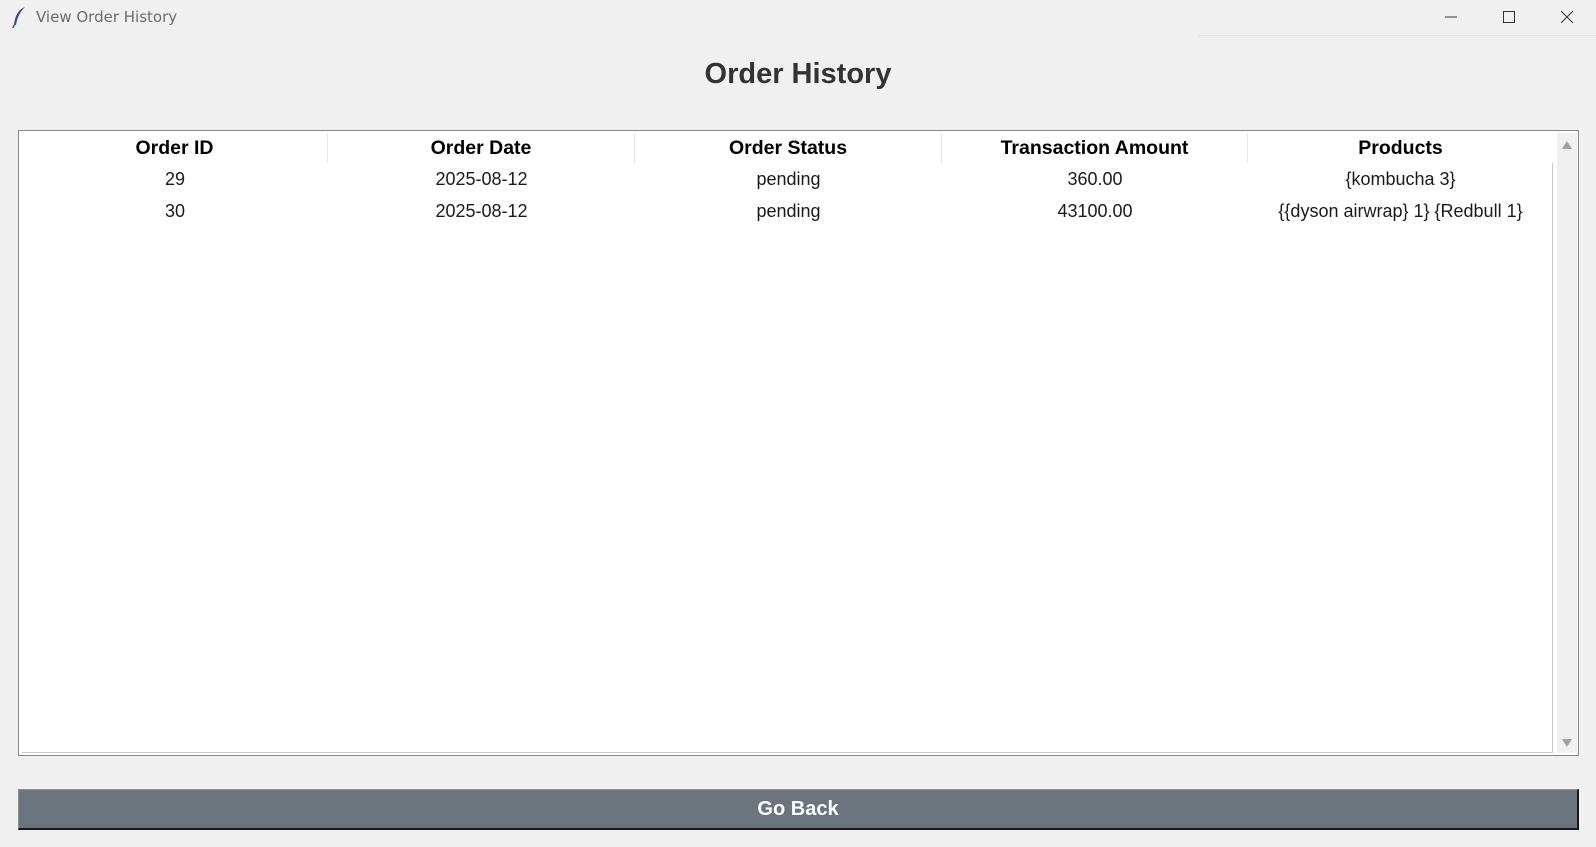 The image size is (1596, 847). What do you see at coordinates (1400, 179) in the screenshot?
I see `cell-products: {kombucha 3}` at bounding box center [1400, 179].